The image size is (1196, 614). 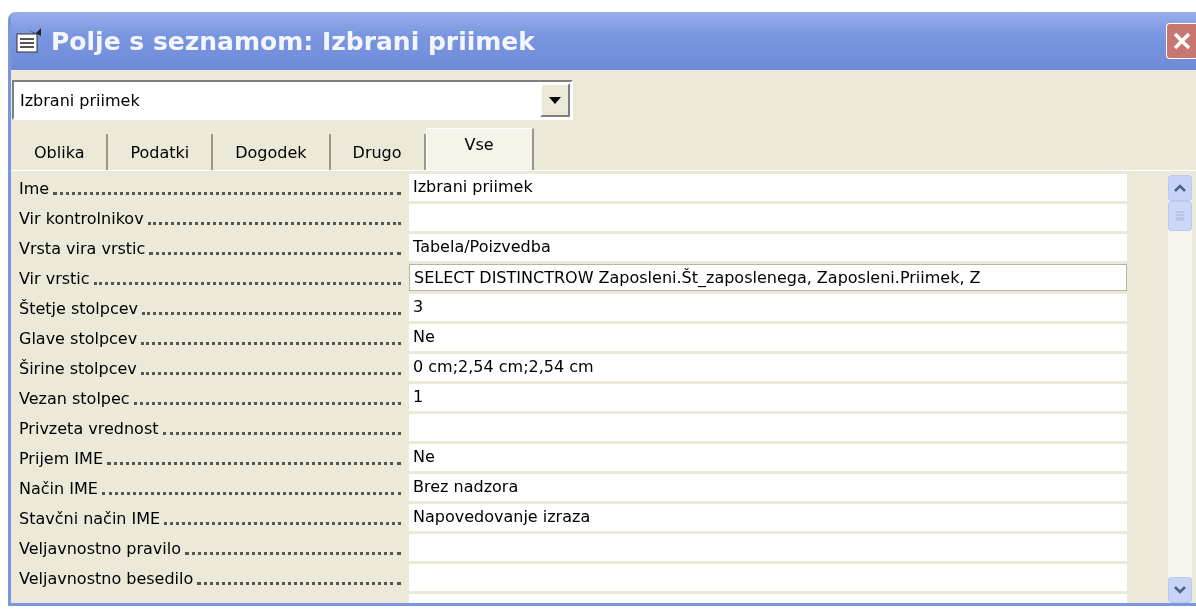 I want to click on property-value-field: Tabela/Poizvedba, so click(x=768, y=247).